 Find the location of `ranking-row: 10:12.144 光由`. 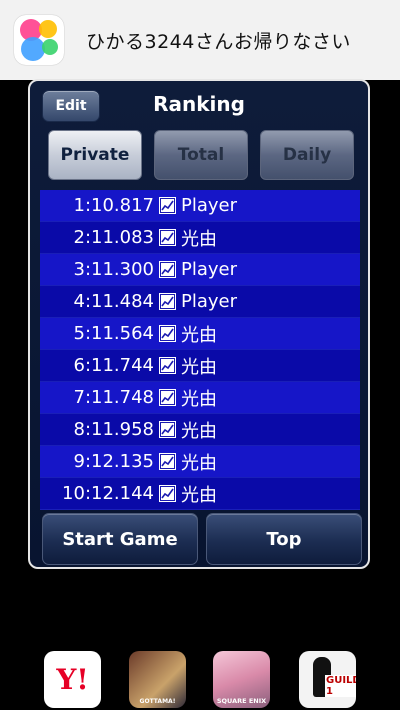

ranking-row: 10:12.144 光由 is located at coordinates (200, 494).